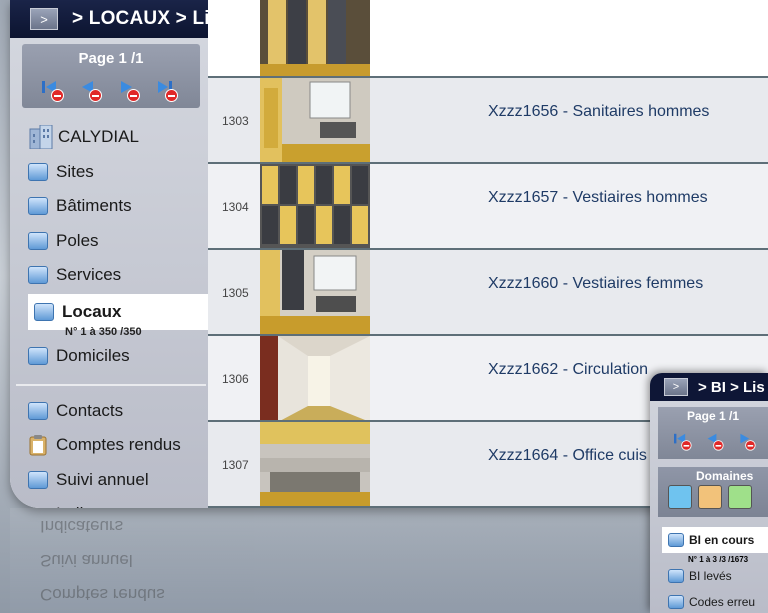 The height and width of the screenshot is (613, 768). I want to click on bi-record-count: N° 1 à 3 /3 /1673, so click(718, 559).